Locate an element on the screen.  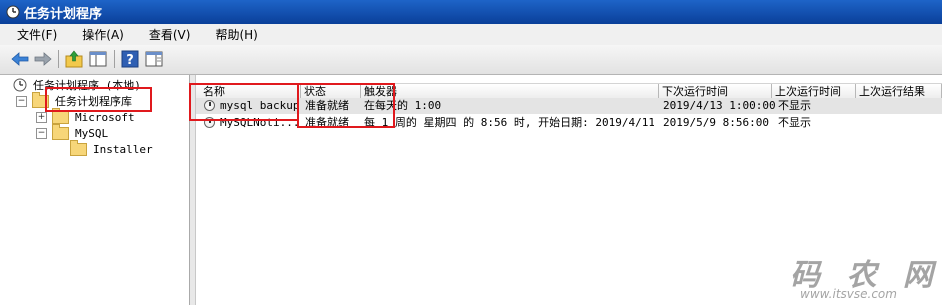
tree-item-library: − 任务计划程序库 is located at coordinates (74, 100).